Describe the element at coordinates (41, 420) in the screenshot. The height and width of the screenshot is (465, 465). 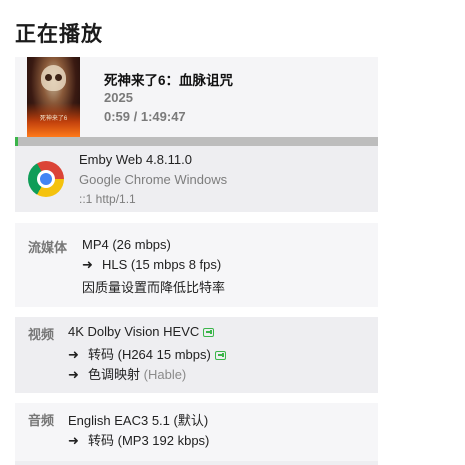
I see `audio-label: 音频` at that location.